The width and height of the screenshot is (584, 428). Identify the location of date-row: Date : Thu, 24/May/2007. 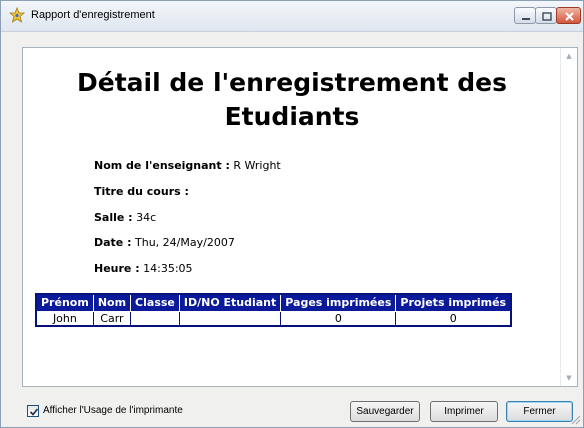
(164, 243).